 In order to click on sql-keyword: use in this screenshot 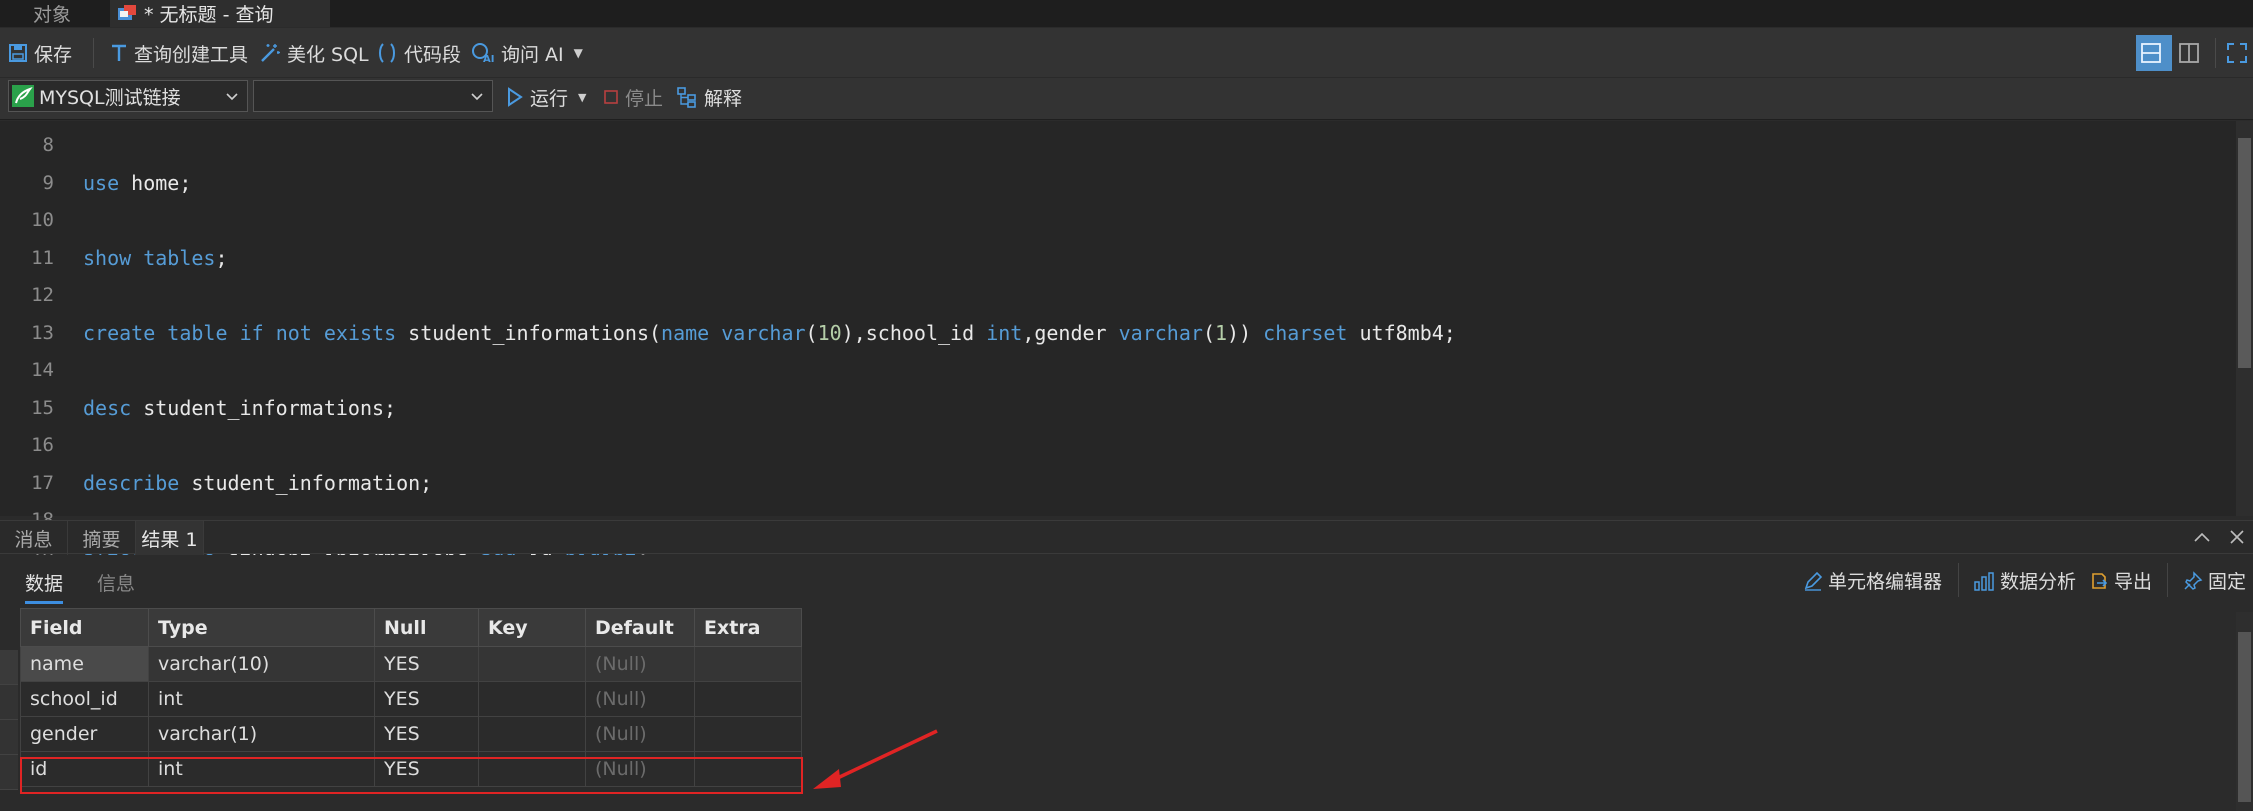, I will do `click(101, 182)`.